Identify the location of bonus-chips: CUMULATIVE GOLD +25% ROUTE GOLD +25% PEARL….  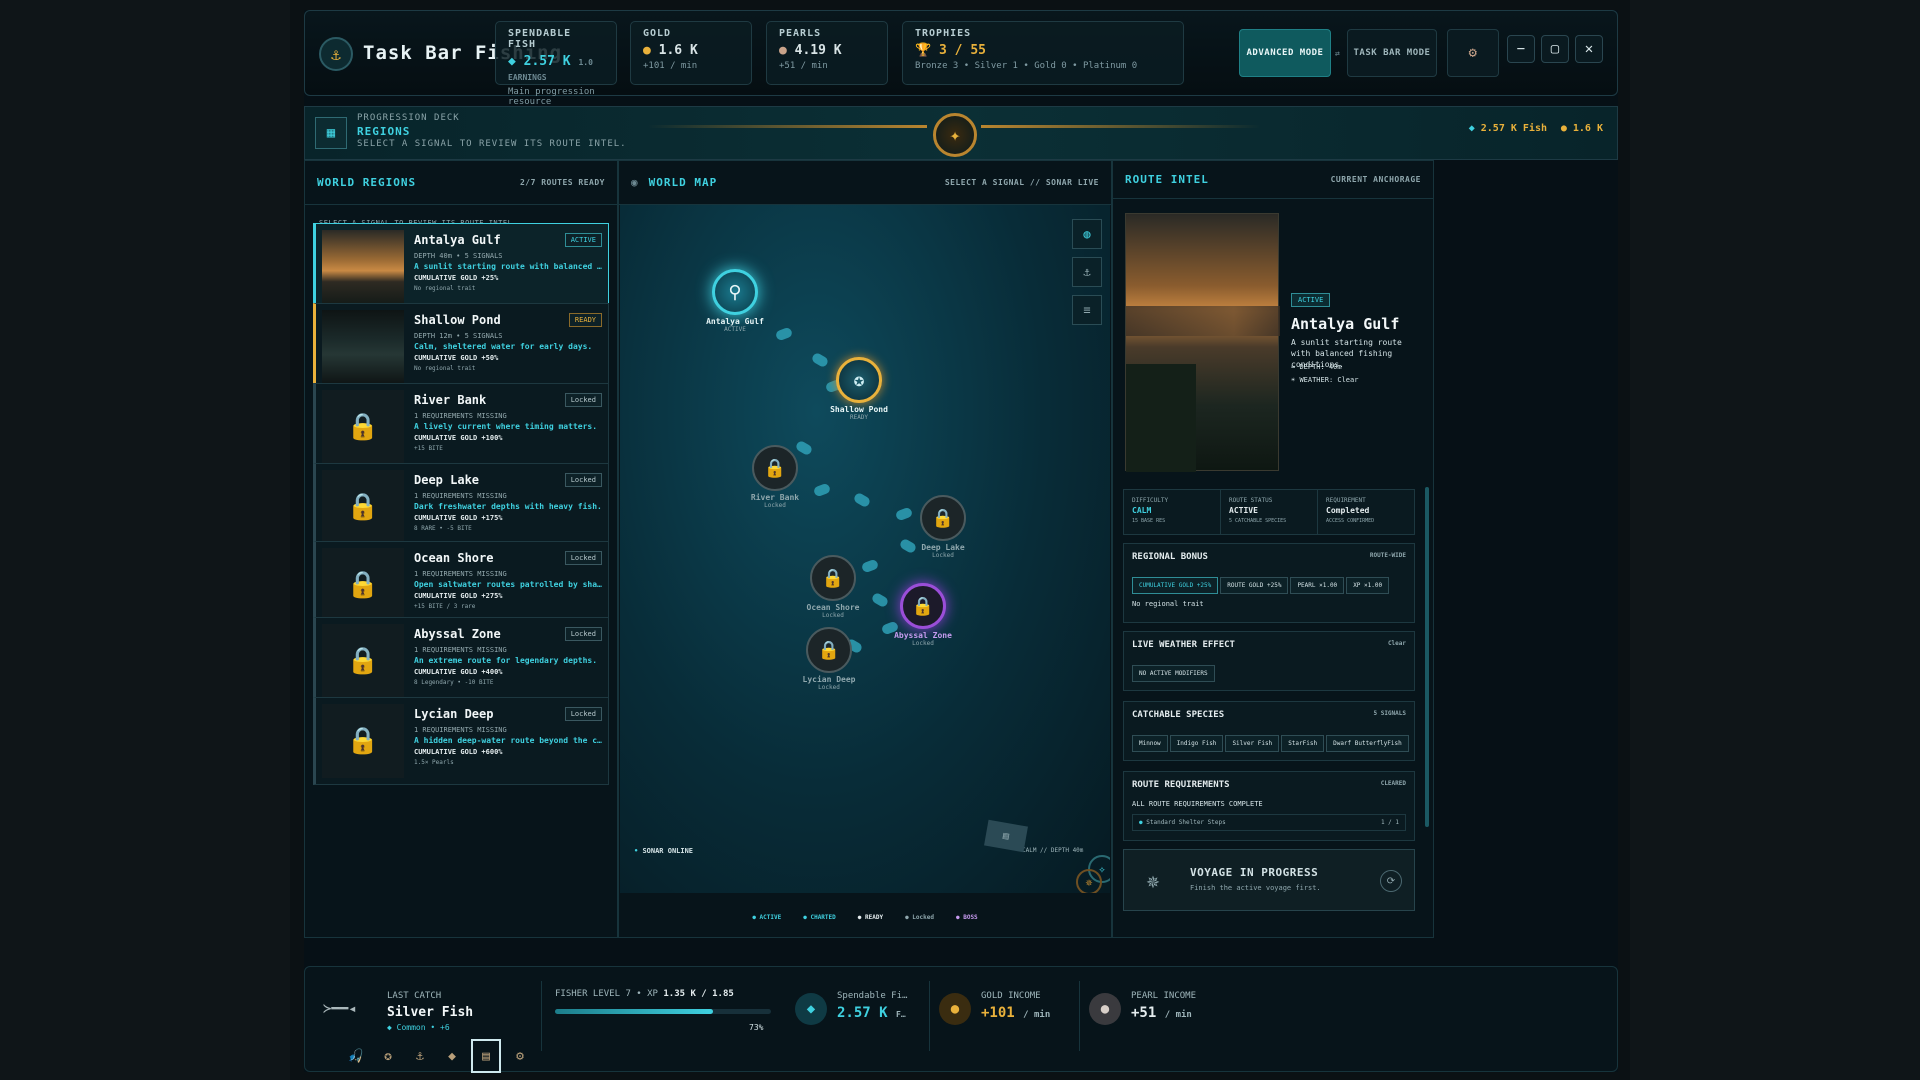
(1269, 578).